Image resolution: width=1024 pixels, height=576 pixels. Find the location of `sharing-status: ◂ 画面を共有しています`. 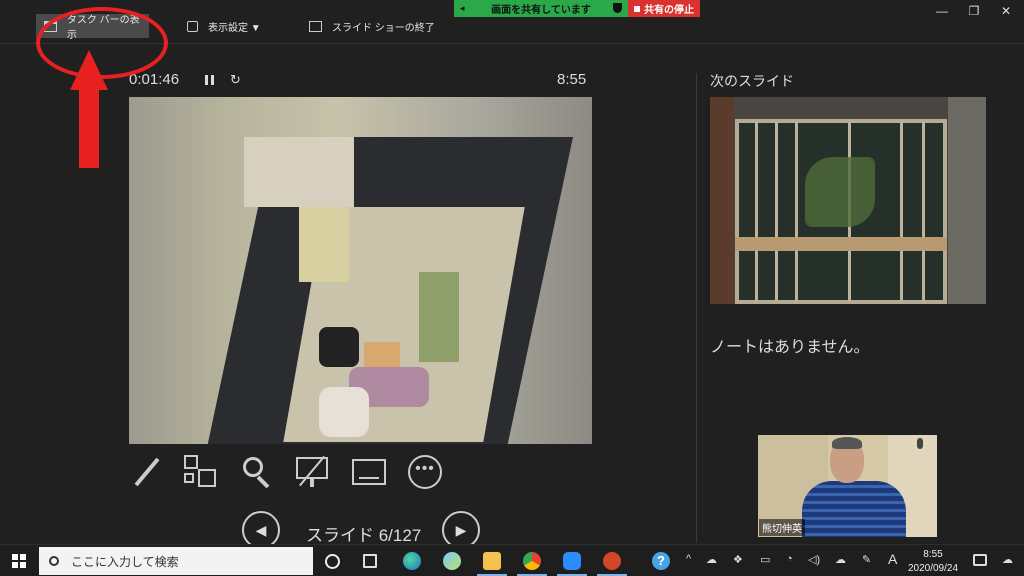

sharing-status: ◂ 画面を共有しています is located at coordinates (541, 8).